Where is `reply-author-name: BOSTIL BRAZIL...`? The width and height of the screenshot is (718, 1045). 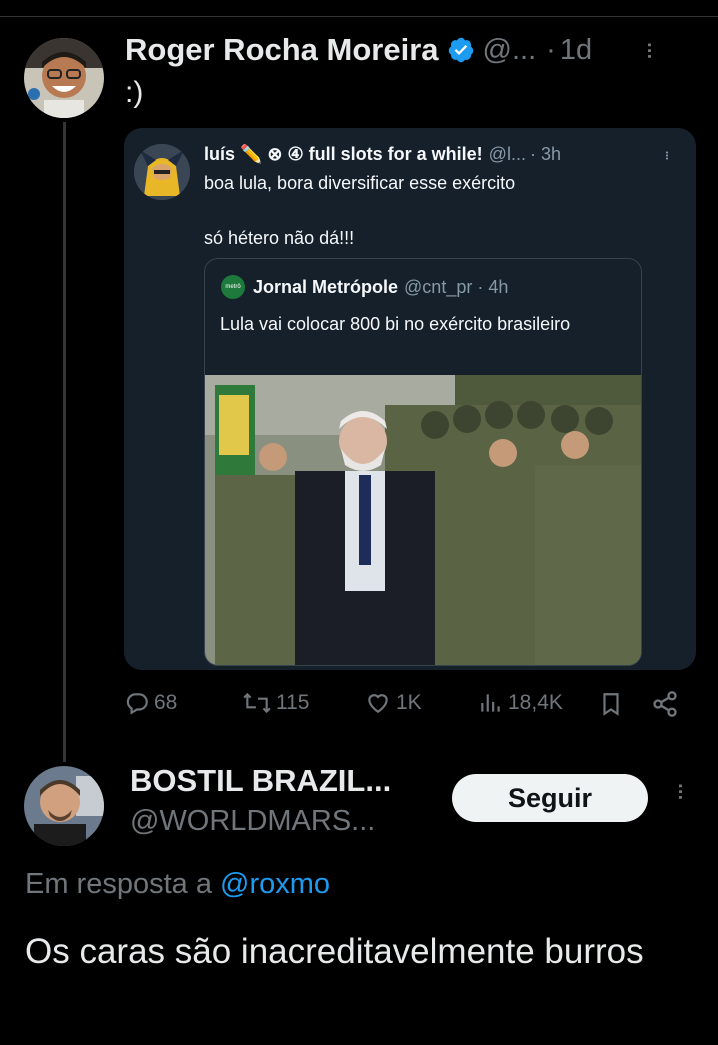 reply-author-name: BOSTIL BRAZIL... is located at coordinates (260, 781).